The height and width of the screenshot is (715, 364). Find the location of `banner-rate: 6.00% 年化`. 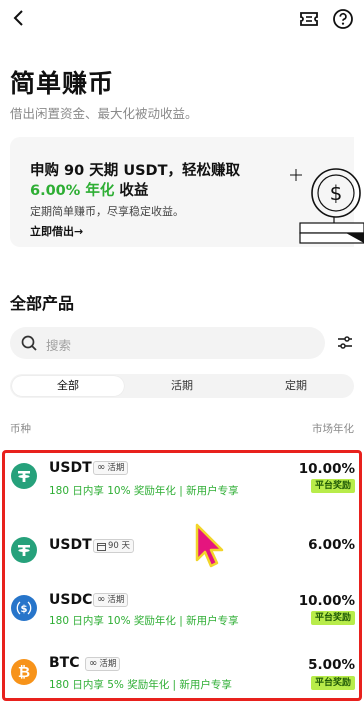

banner-rate: 6.00% 年化 is located at coordinates (72, 191).